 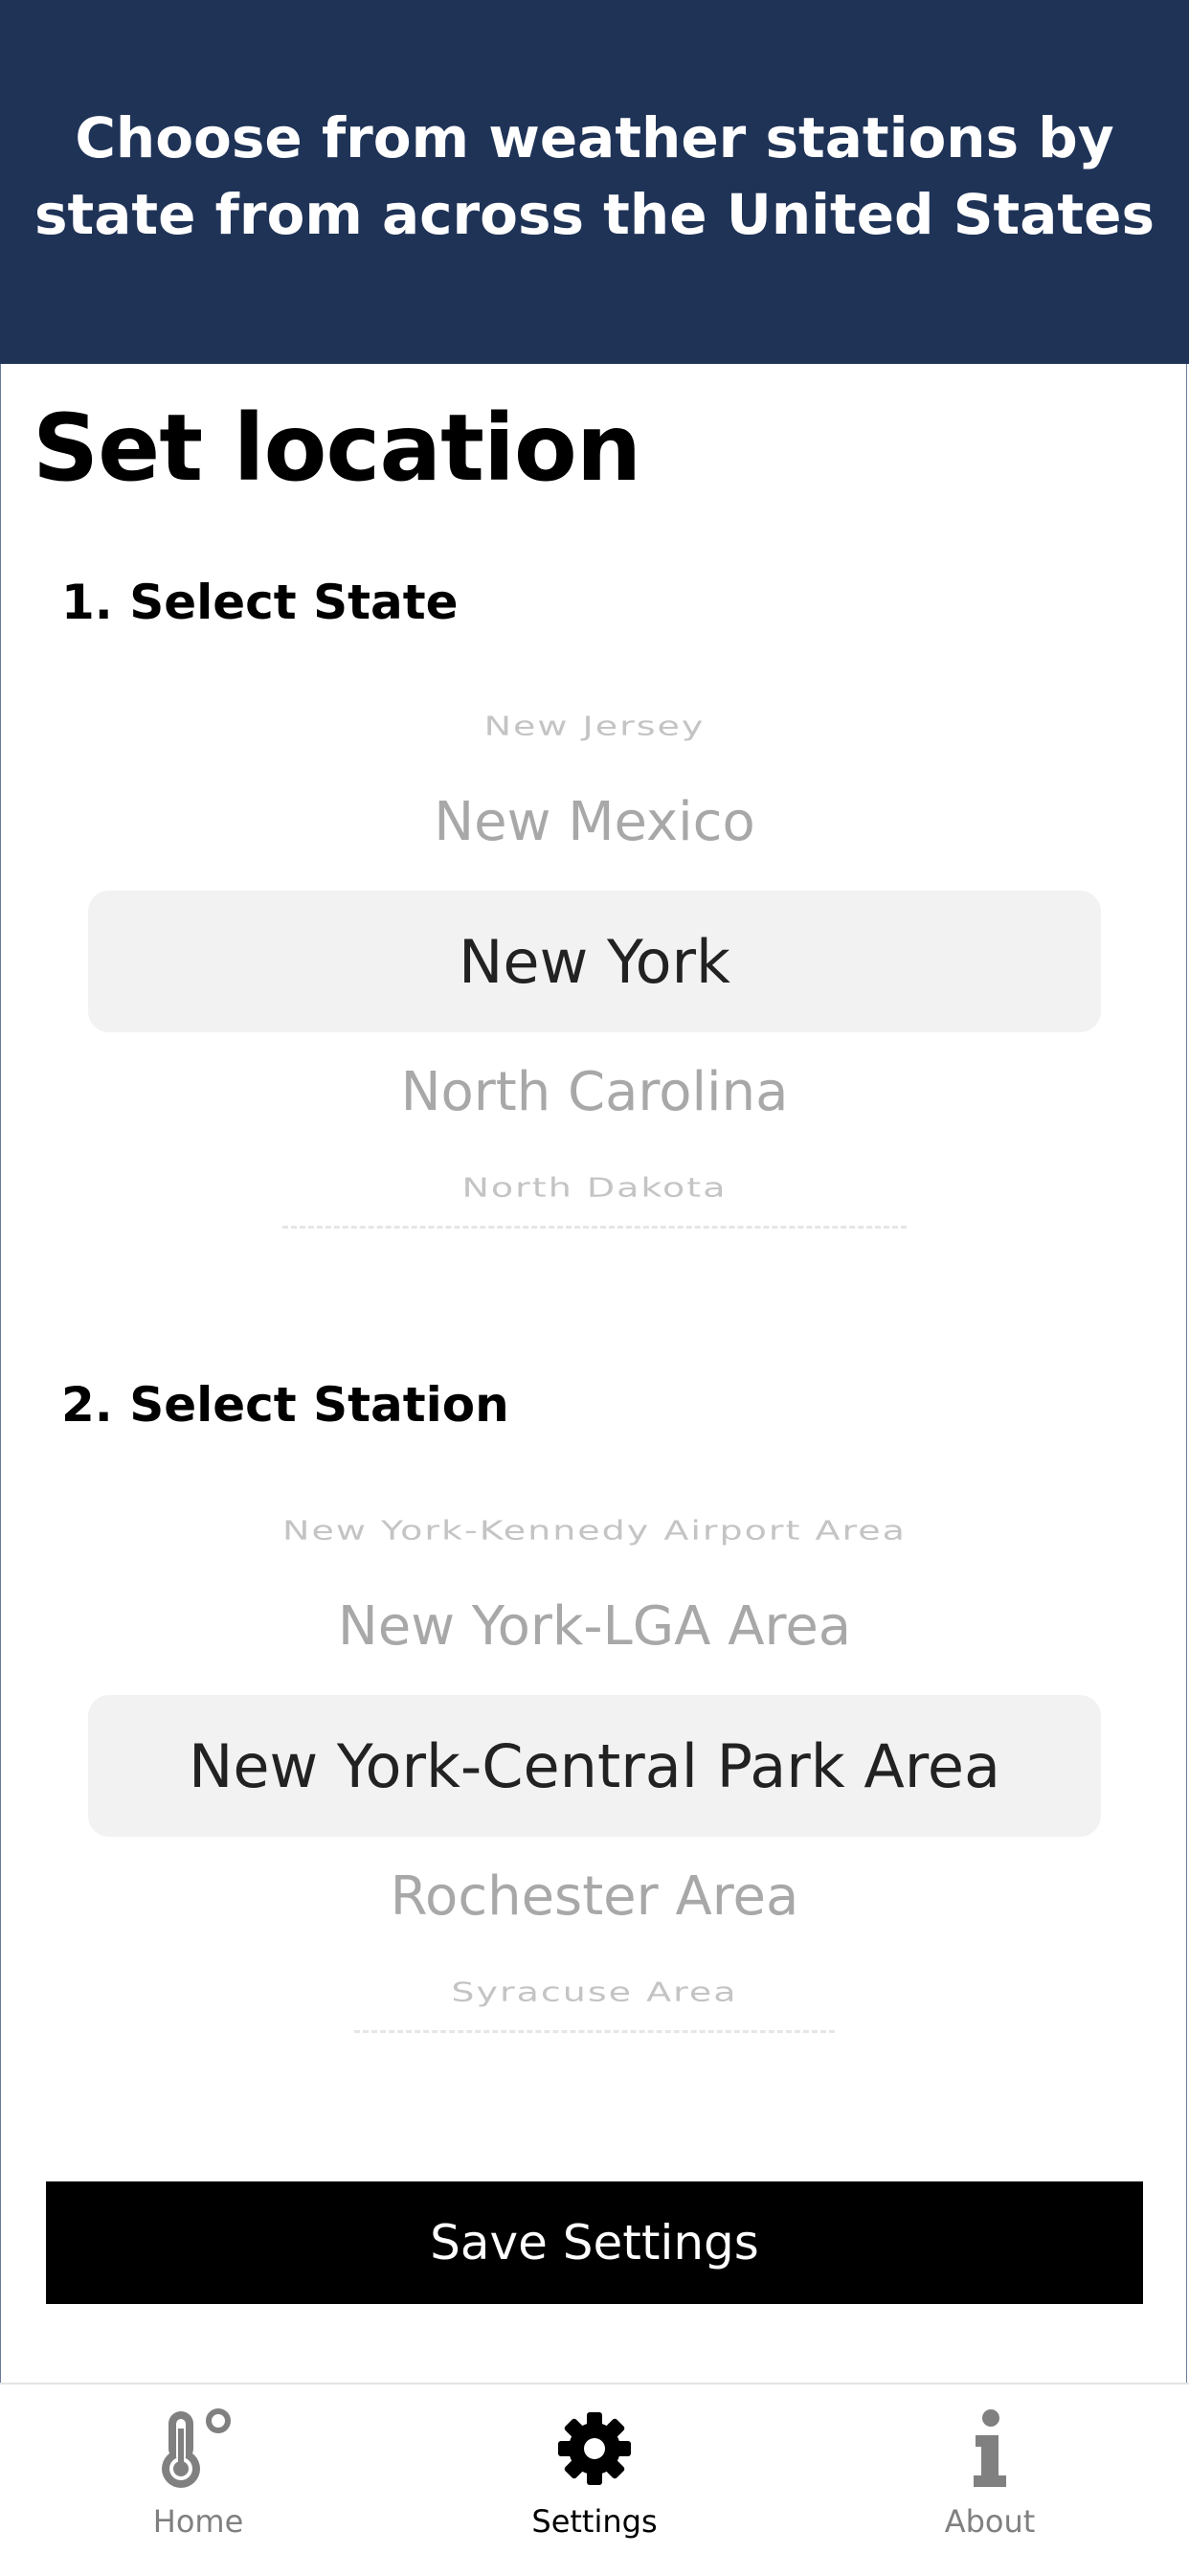 What do you see at coordinates (594, 1530) in the screenshot?
I see `station-picker-item: New York-Kennedy Airport Area` at bounding box center [594, 1530].